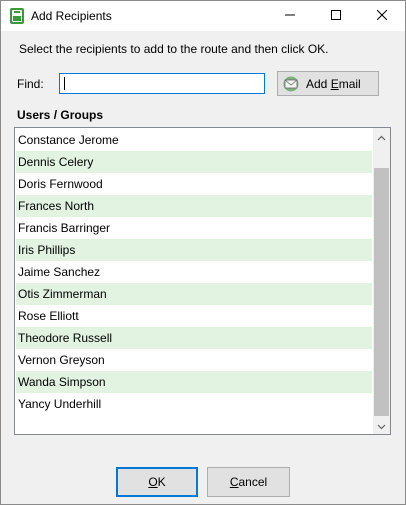 The image size is (406, 505). Describe the element at coordinates (71, 16) in the screenshot. I see `window-title: Add Recipients` at that location.